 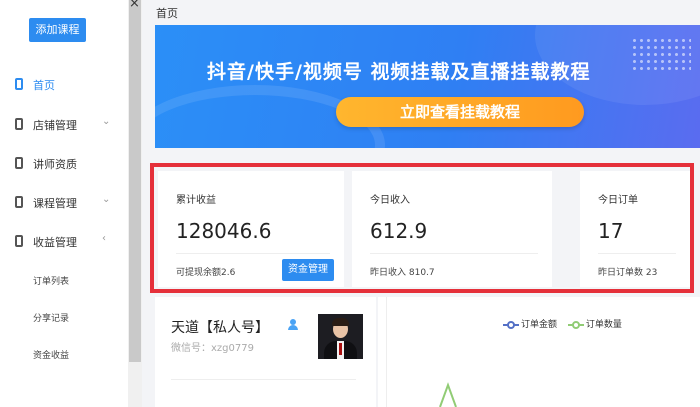 I want to click on view-tutorial-button: 立即查看挂载教程, so click(x=460, y=112).